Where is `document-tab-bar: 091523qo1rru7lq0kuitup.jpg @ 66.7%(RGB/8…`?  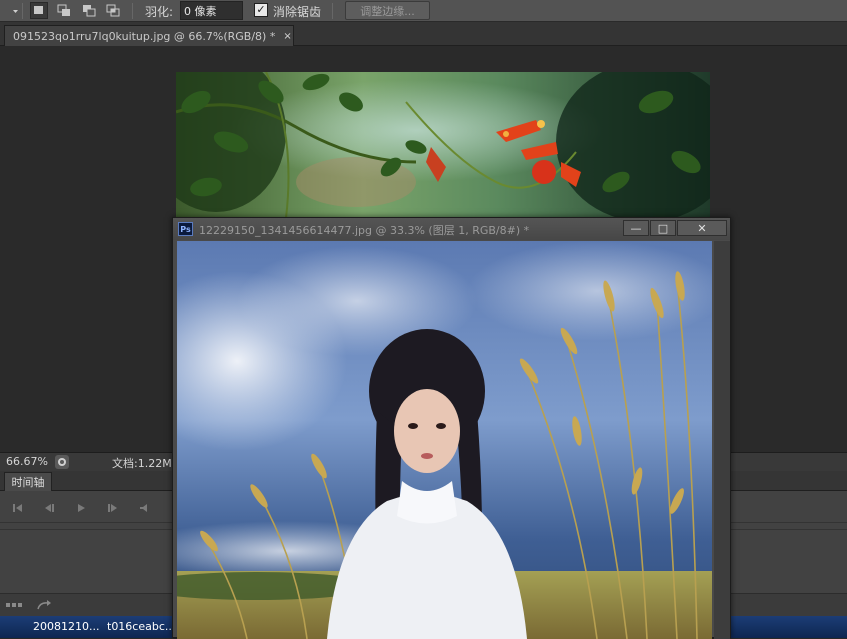 document-tab-bar: 091523qo1rru7lq0kuitup.jpg @ 66.7%(RGB/8… is located at coordinates (423, 34).